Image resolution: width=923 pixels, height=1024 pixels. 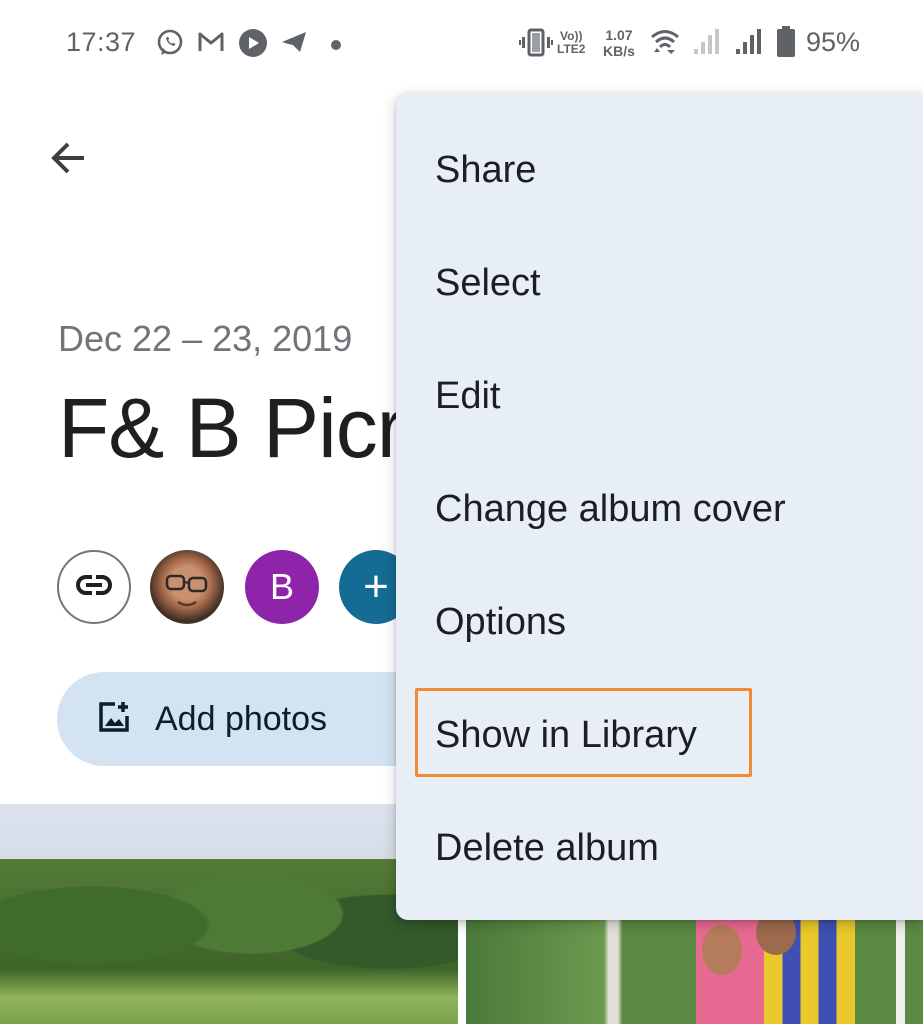 I want to click on album-date-range: Dec 22 – 23, 2019, so click(x=205, y=338).